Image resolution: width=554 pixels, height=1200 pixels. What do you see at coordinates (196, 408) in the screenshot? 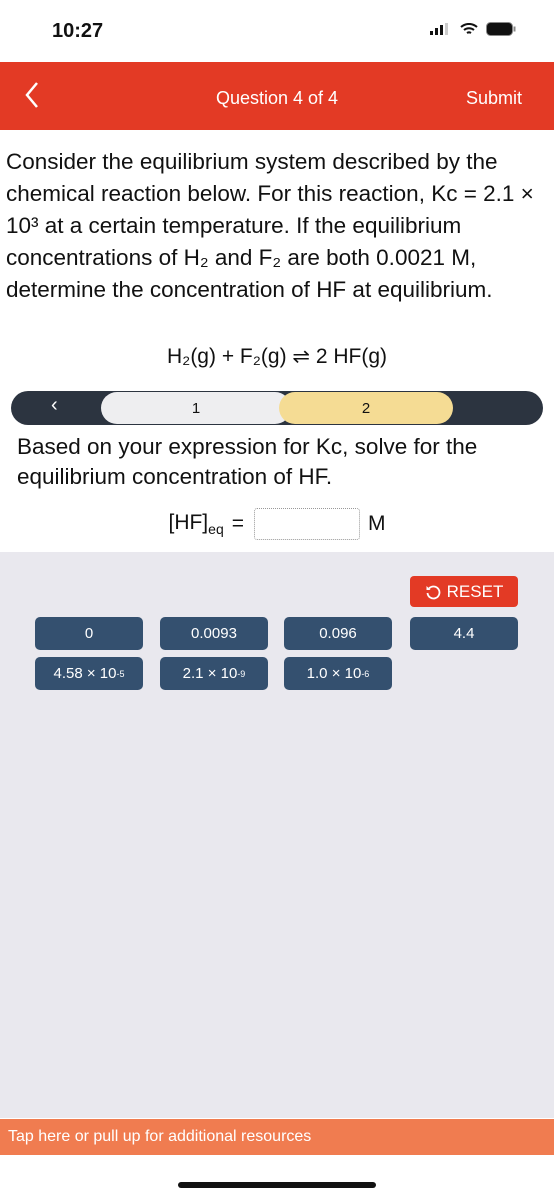
I see `step-1-tab: 1` at bounding box center [196, 408].